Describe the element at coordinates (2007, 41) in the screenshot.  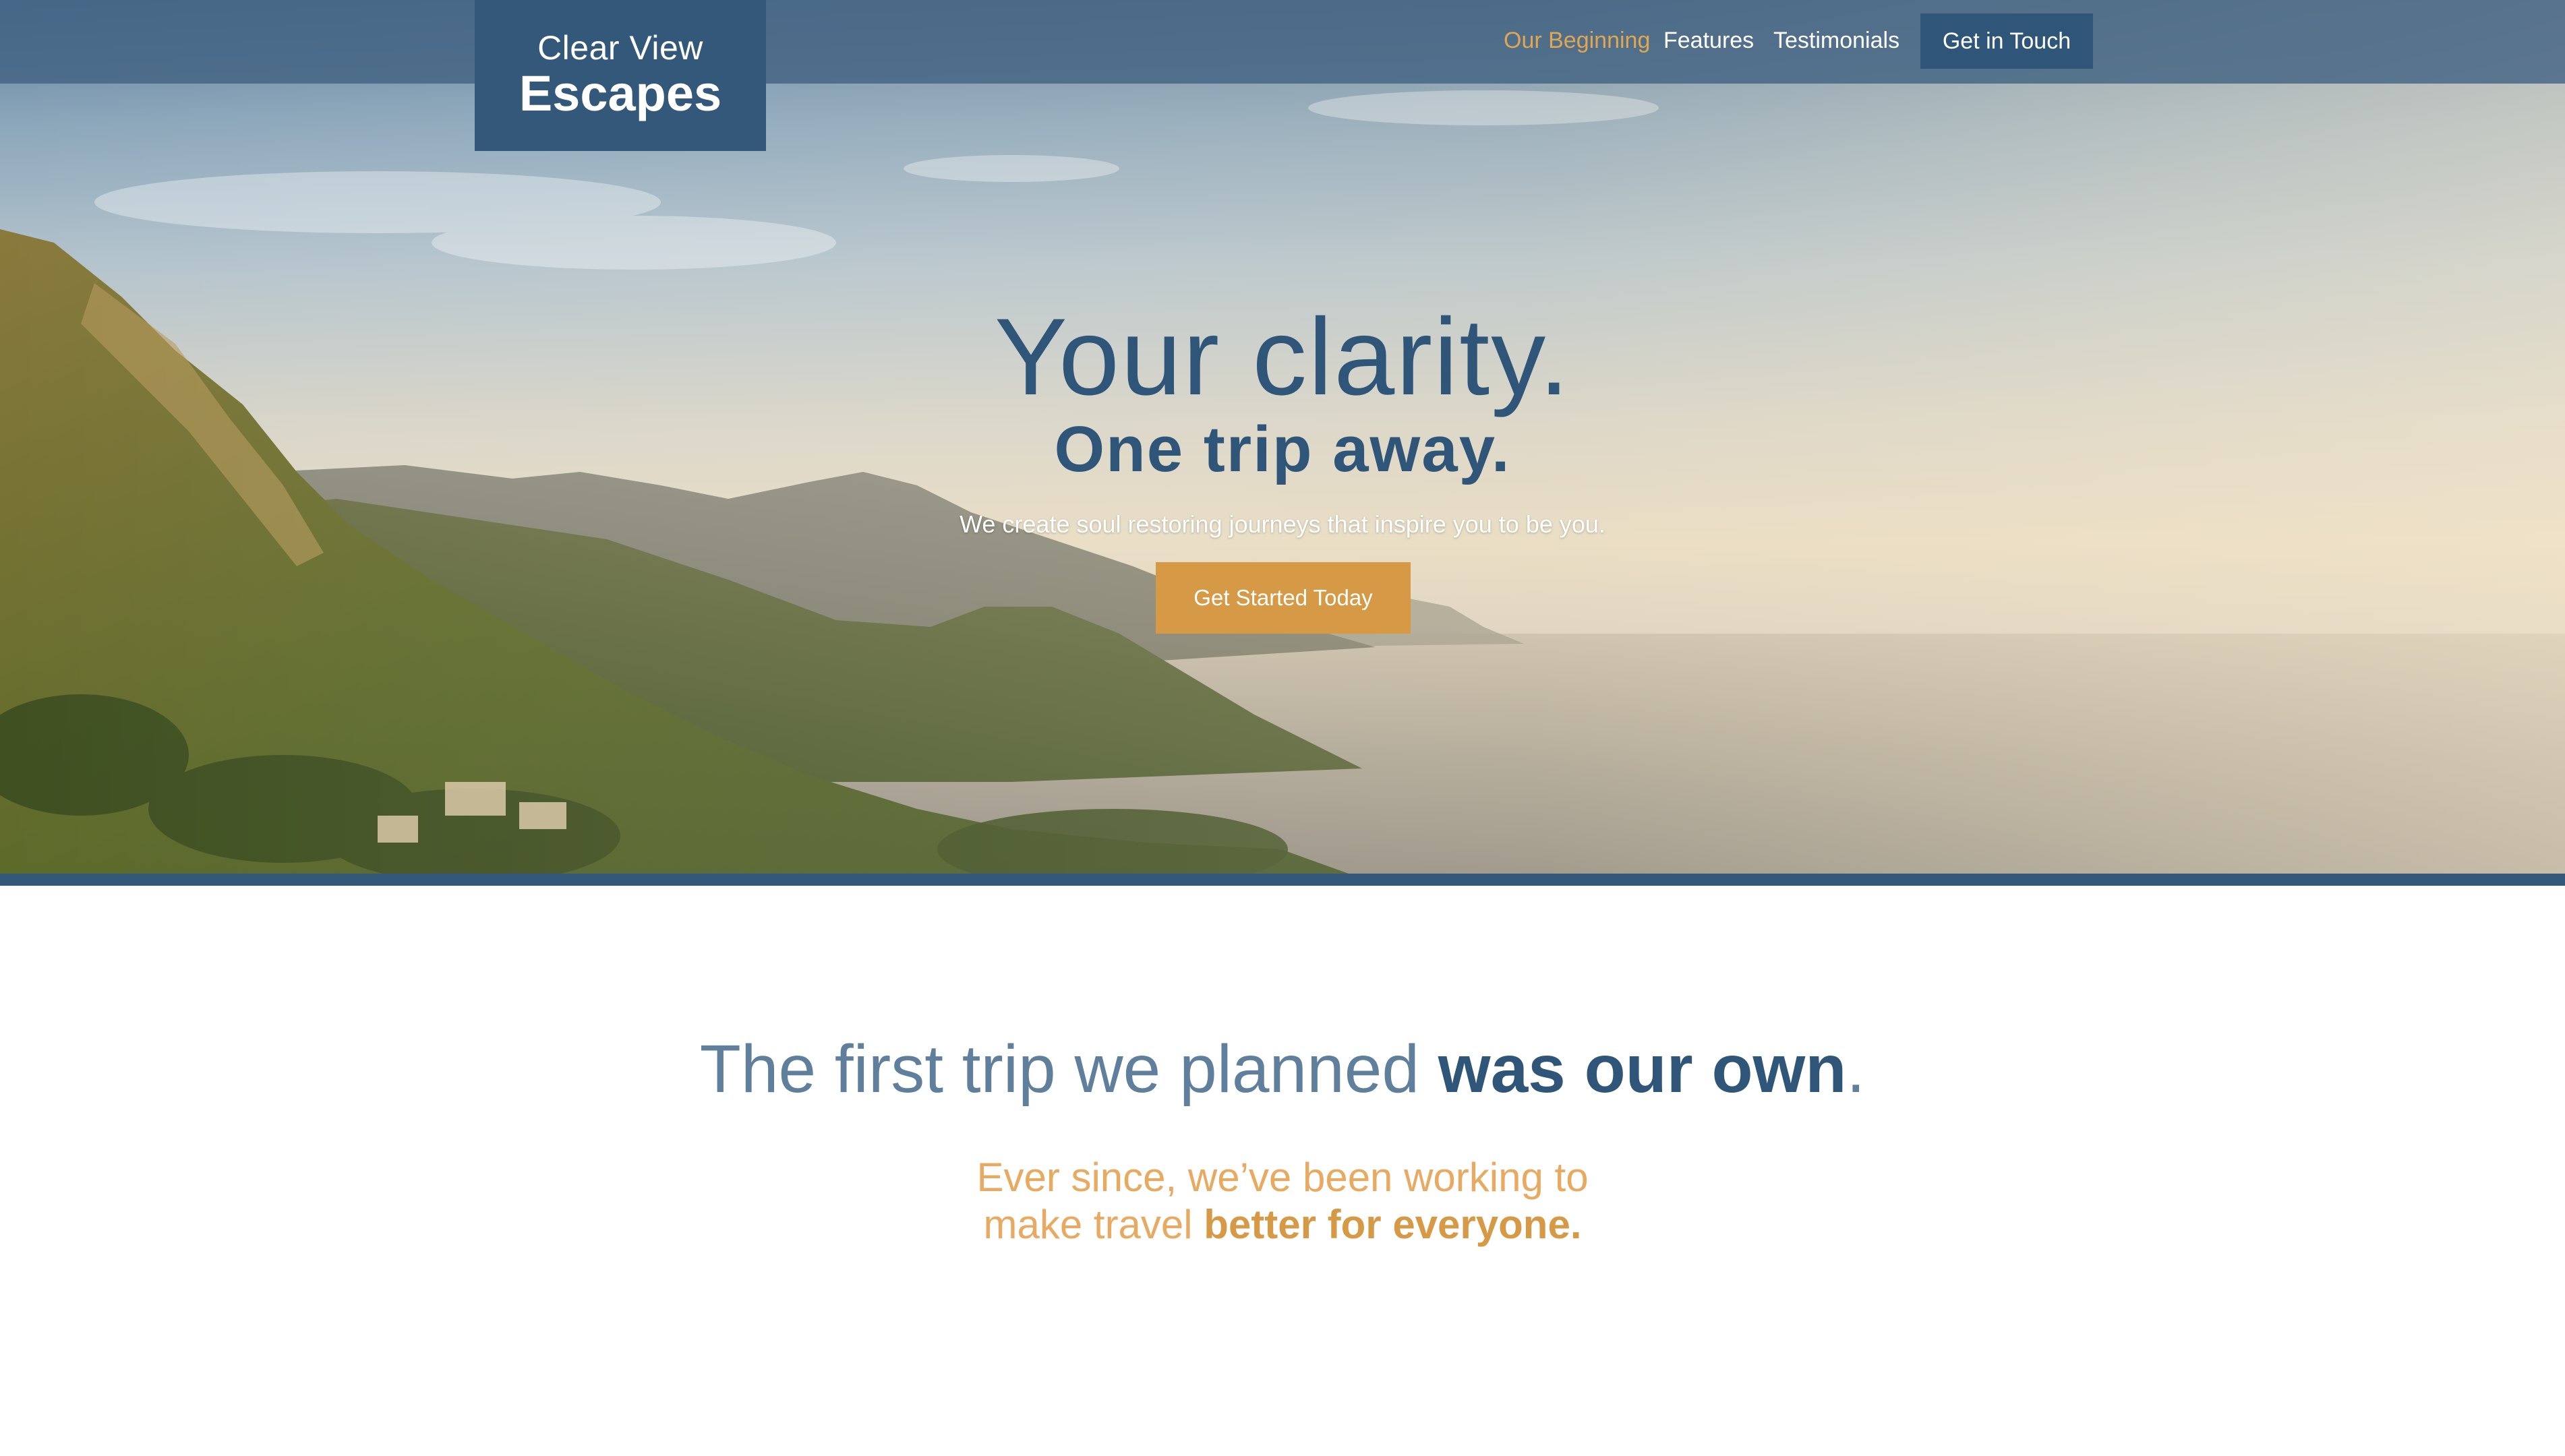
I see `get-in-touch-button: Get in Touch` at that location.